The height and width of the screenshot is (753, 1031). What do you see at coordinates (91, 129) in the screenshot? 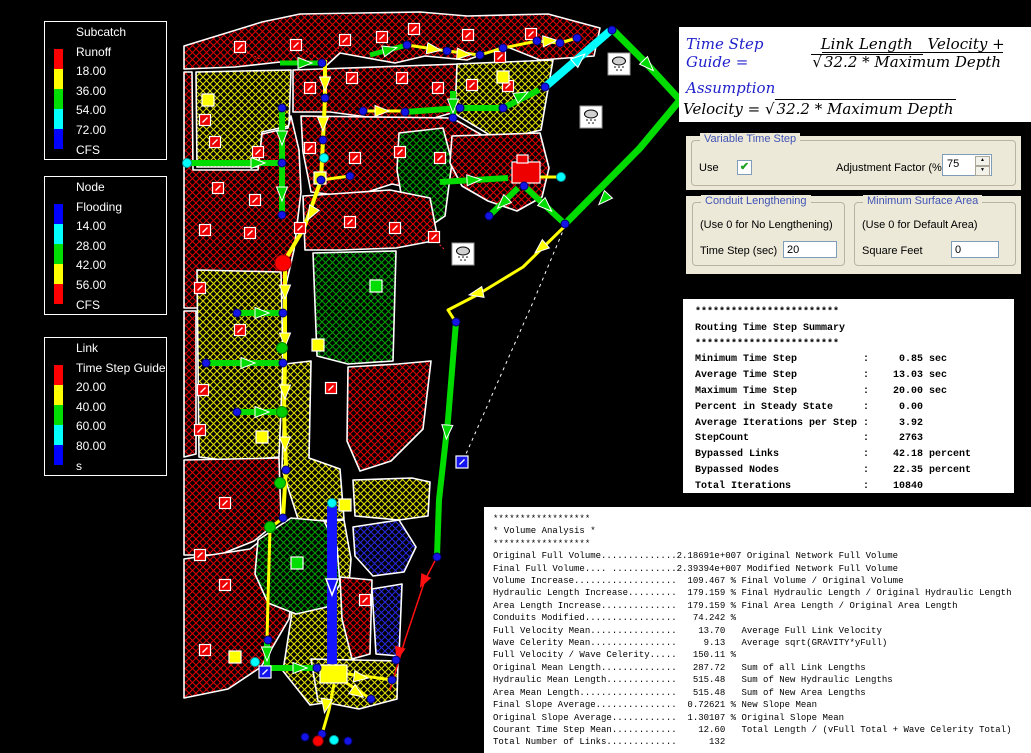
I see `legend-row: 72.00` at bounding box center [91, 129].